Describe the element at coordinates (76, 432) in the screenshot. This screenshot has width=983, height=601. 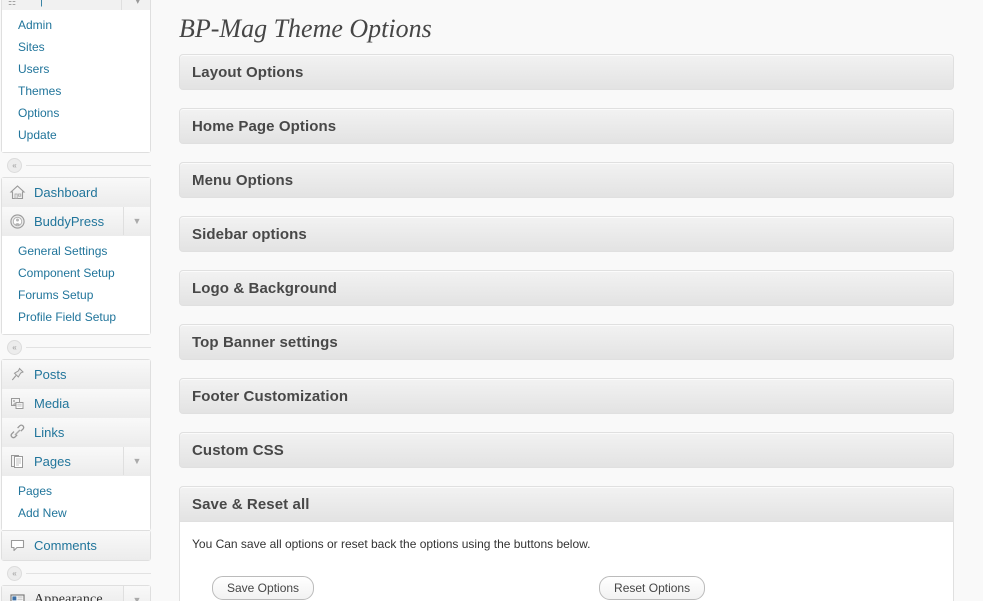
I see `sidebar-item-links: Links` at that location.